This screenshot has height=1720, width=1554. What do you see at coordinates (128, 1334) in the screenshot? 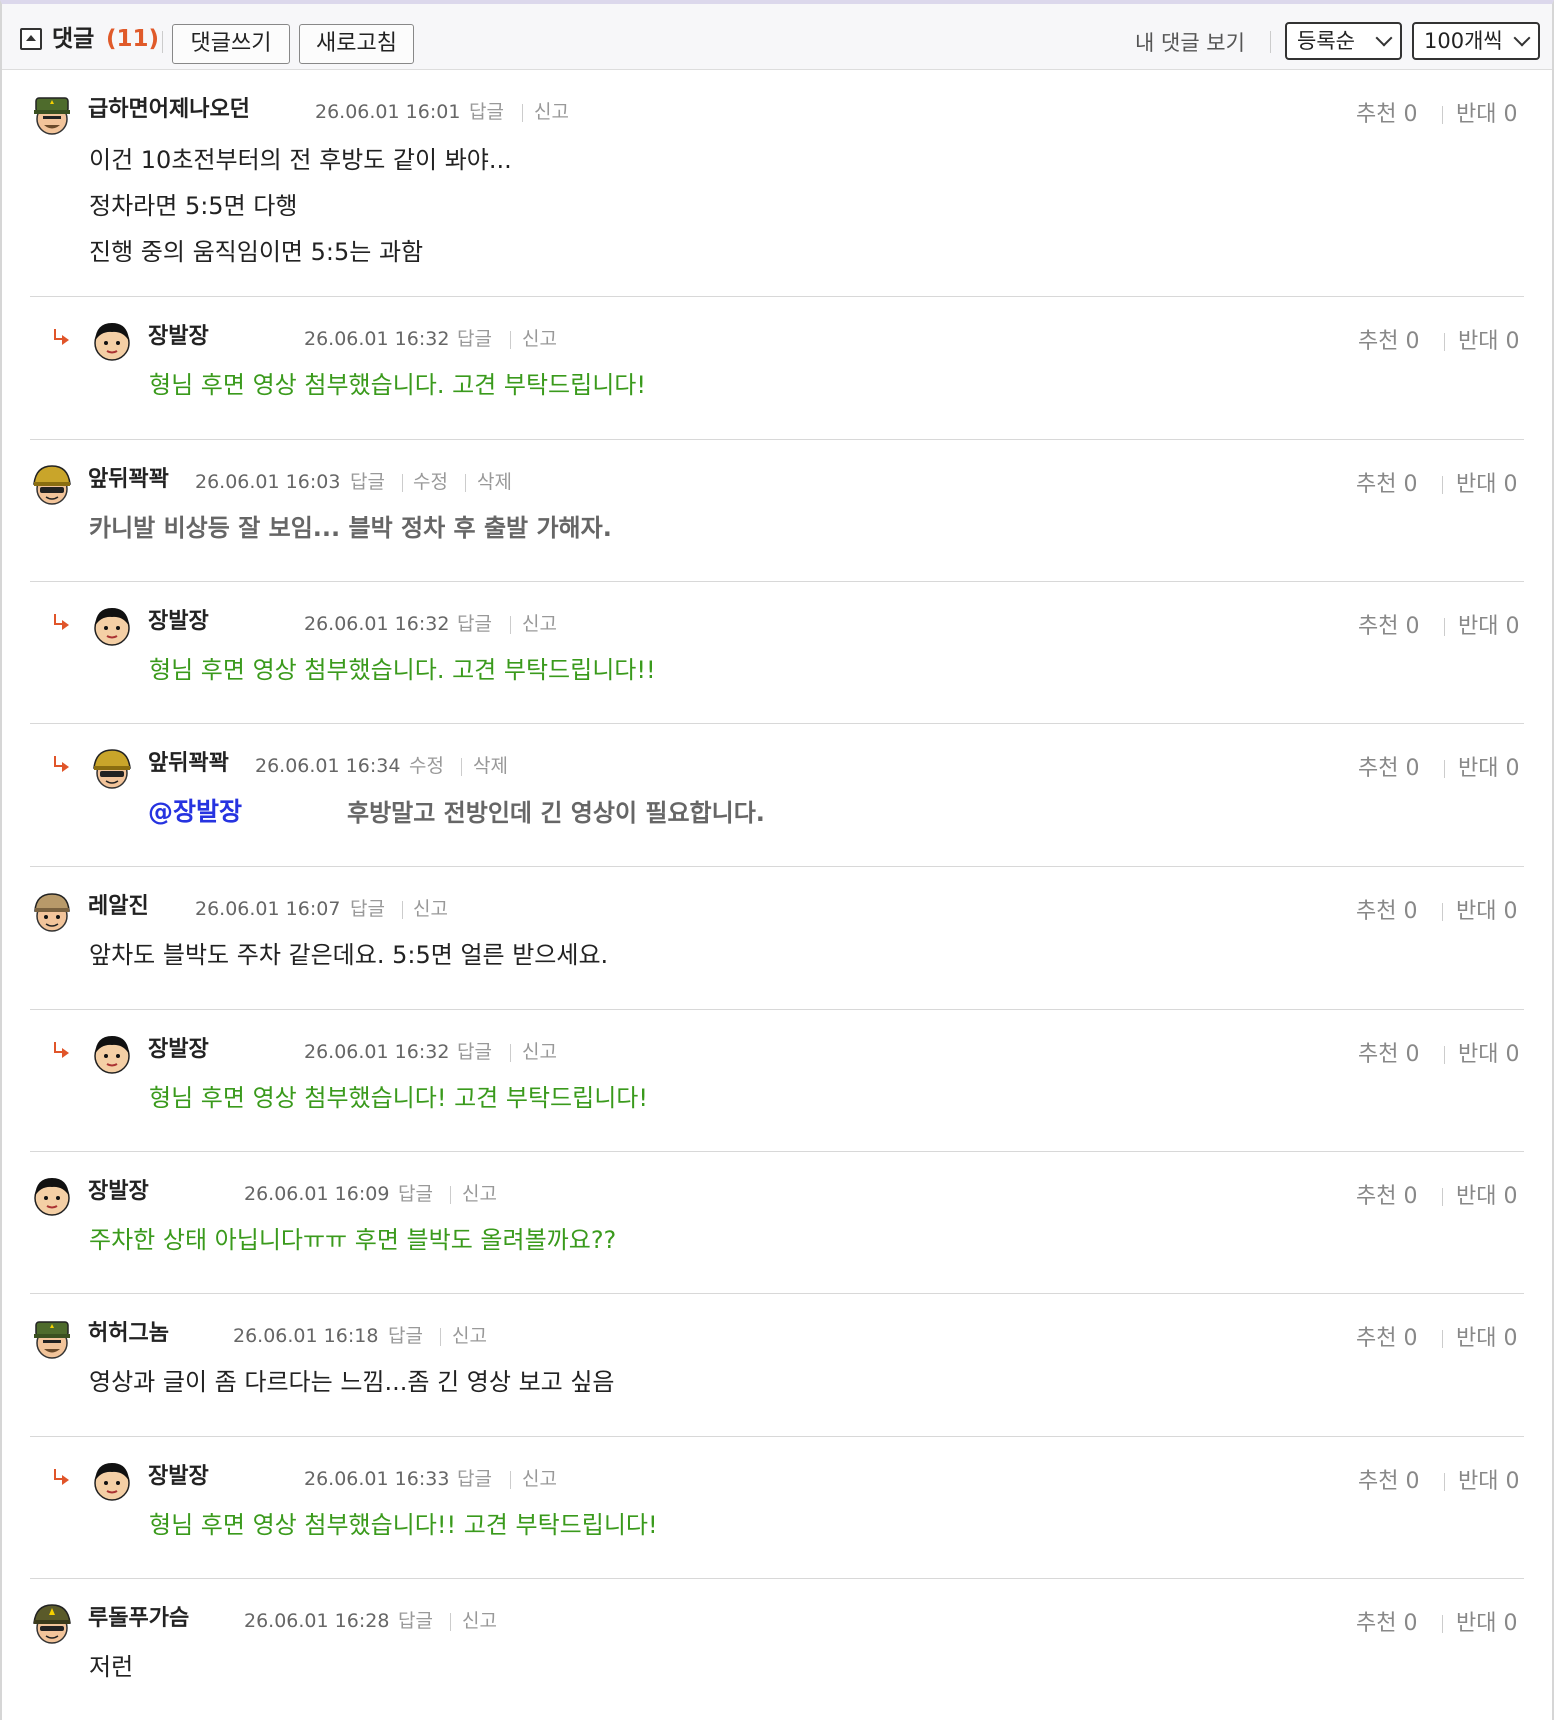
I see `comment-author: 허허그놈` at bounding box center [128, 1334].